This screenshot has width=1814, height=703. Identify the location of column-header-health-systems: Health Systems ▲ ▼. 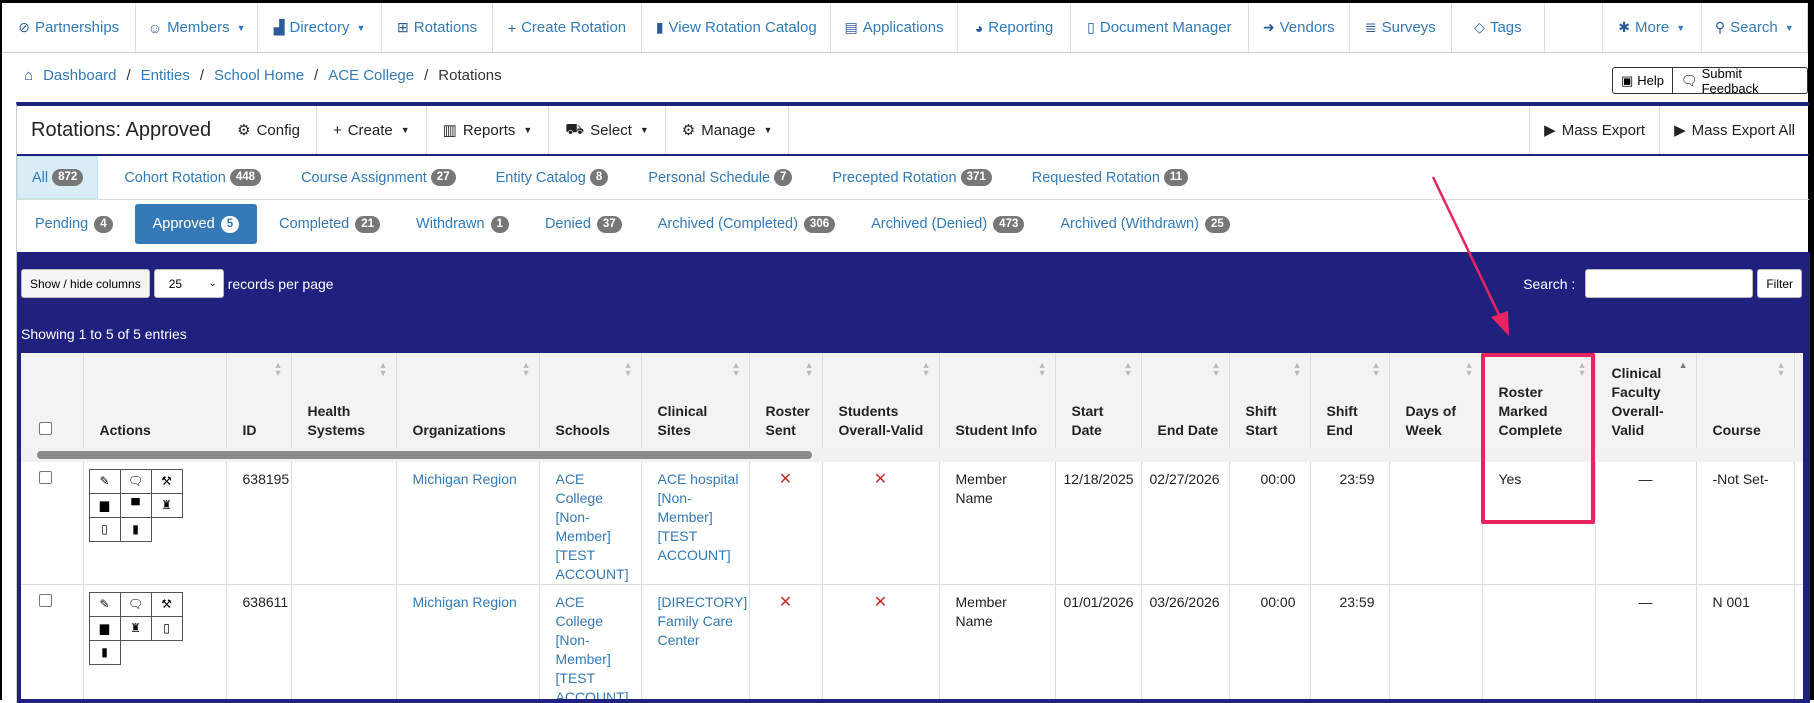
(344, 400).